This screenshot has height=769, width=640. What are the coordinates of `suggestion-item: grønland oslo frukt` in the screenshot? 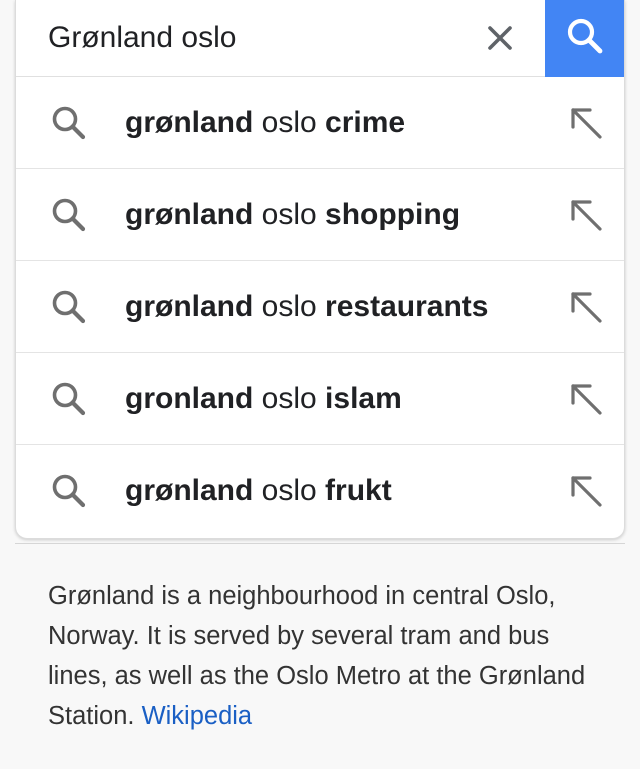 It's located at (320, 491).